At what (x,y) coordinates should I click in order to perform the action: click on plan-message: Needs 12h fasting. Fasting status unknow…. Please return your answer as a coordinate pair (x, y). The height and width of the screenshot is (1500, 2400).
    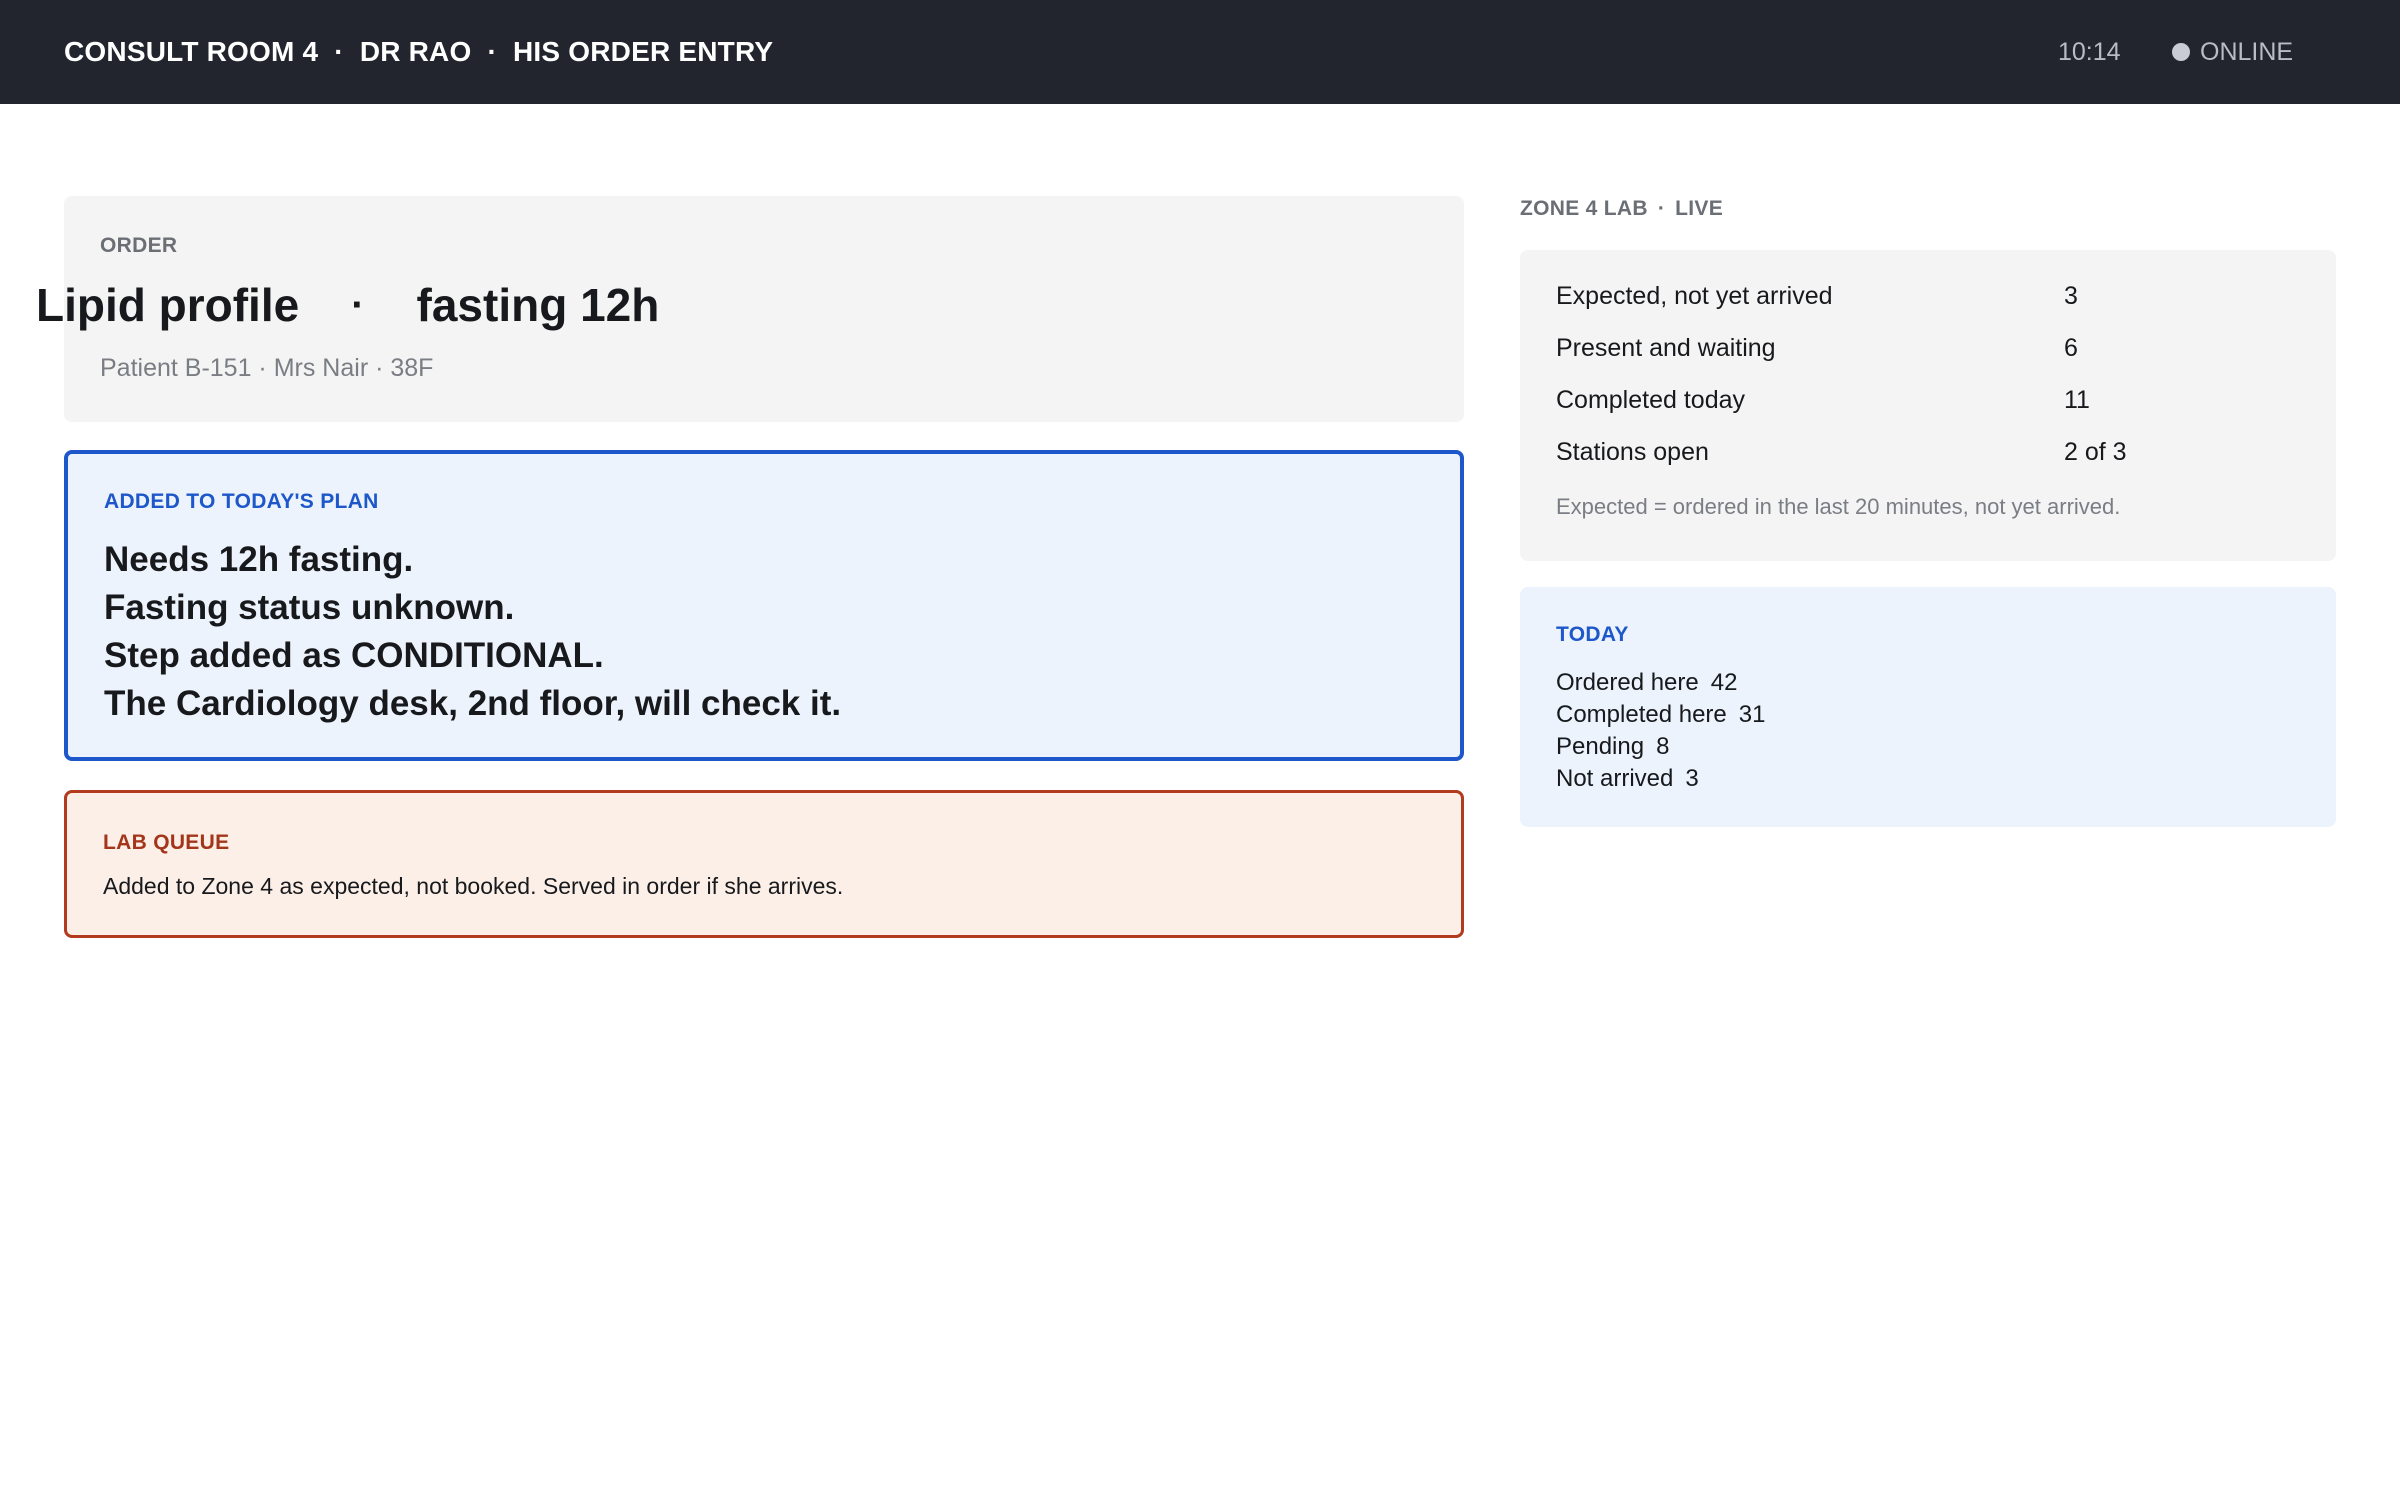
    Looking at the image, I should click on (472, 632).